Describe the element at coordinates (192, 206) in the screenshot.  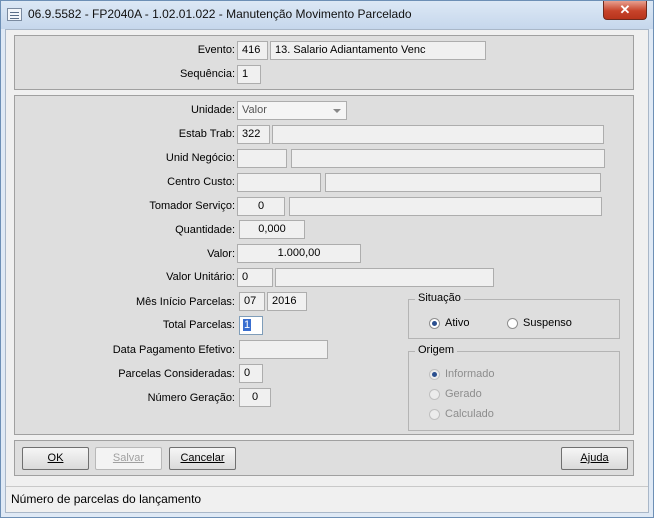
I see `tomador-servico-label: Tomador Serviço:` at that location.